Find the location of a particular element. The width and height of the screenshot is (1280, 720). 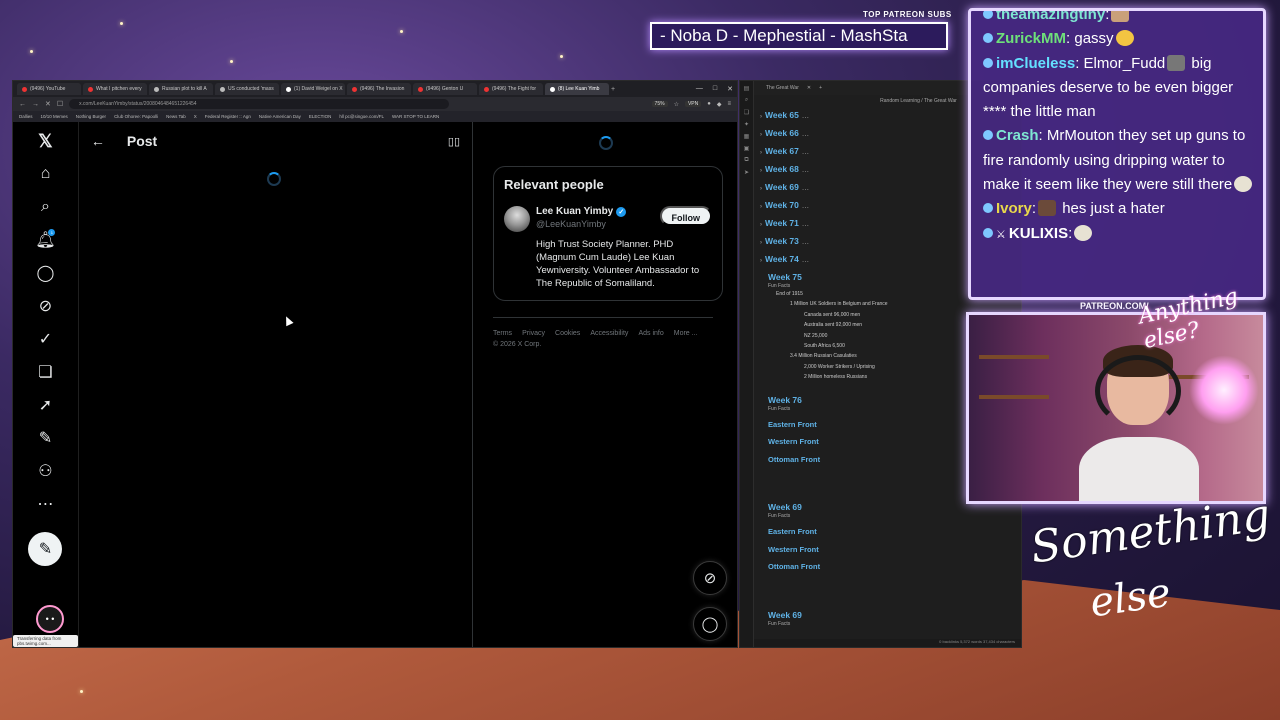

close-icon: ✕ is located at coordinates (730, 89).